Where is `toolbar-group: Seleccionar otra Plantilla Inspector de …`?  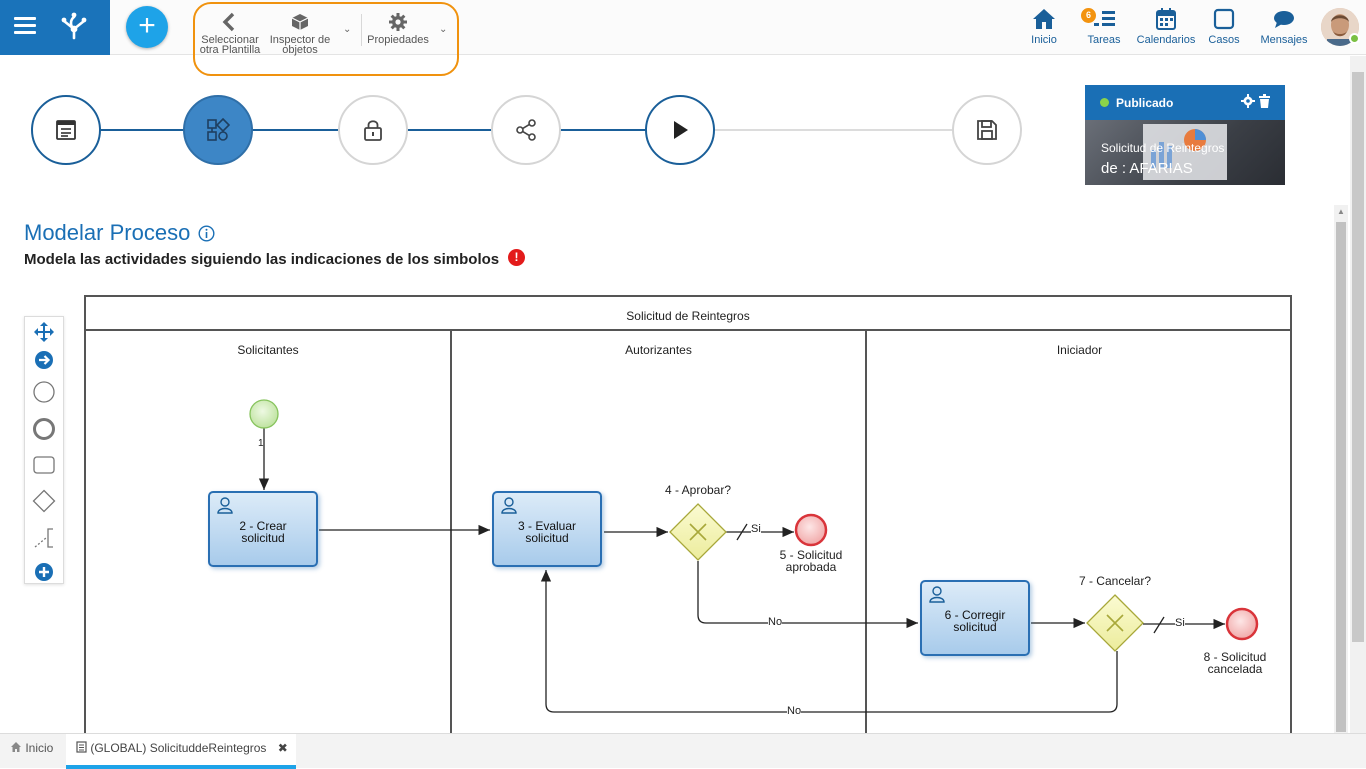
toolbar-group: Seleccionar otra Plantilla Inspector de … is located at coordinates (326, 39).